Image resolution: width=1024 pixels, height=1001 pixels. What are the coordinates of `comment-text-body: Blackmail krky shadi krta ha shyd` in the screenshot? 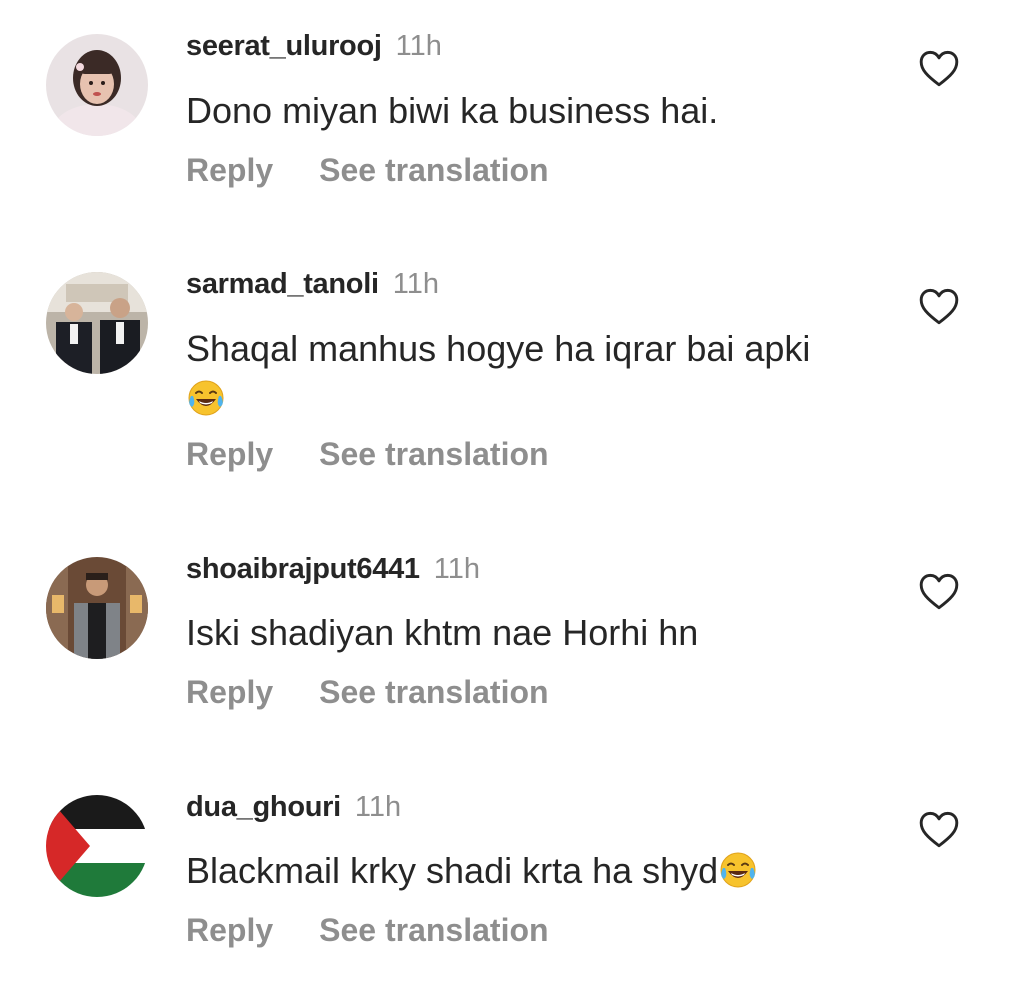 It's located at (452, 870).